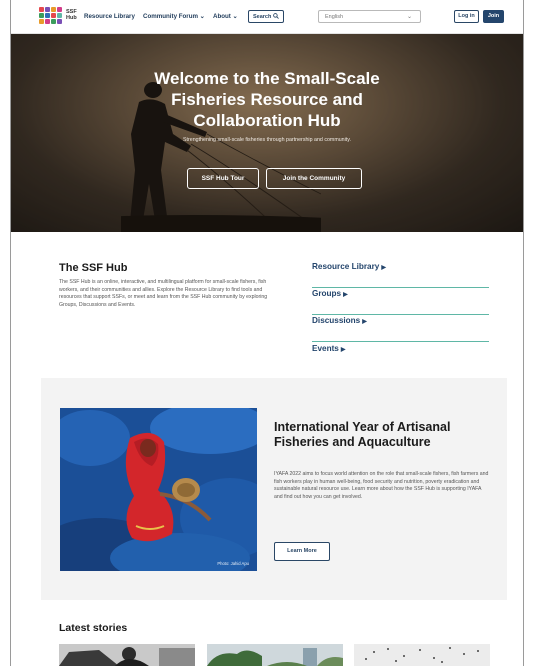 The image size is (535, 666). What do you see at coordinates (109, 16) in the screenshot?
I see `nav-link-resource-library: Resource Library` at bounding box center [109, 16].